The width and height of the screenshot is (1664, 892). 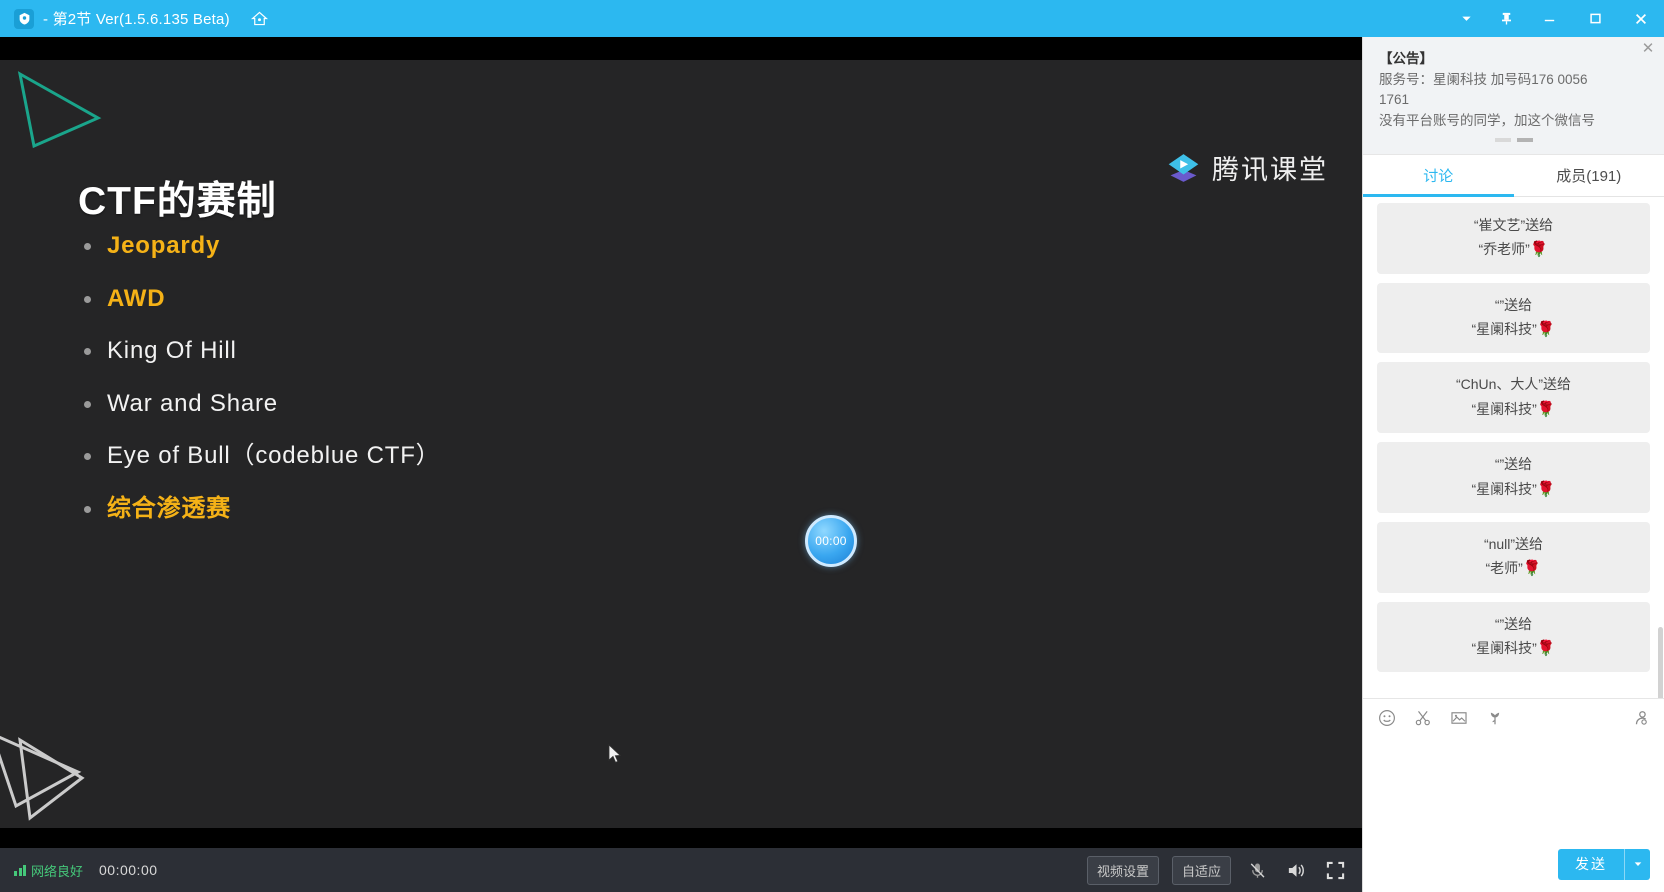 I want to click on announcement-line: 没有平台账号的同学，加这个微信号, so click(x=1487, y=120).